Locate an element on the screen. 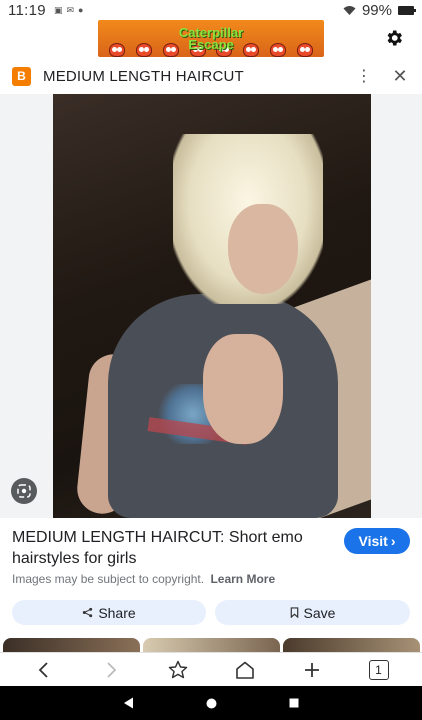 The image size is (422, 720). status-bar: 11:19 ▣ ✉ ● 99% is located at coordinates (211, 10).